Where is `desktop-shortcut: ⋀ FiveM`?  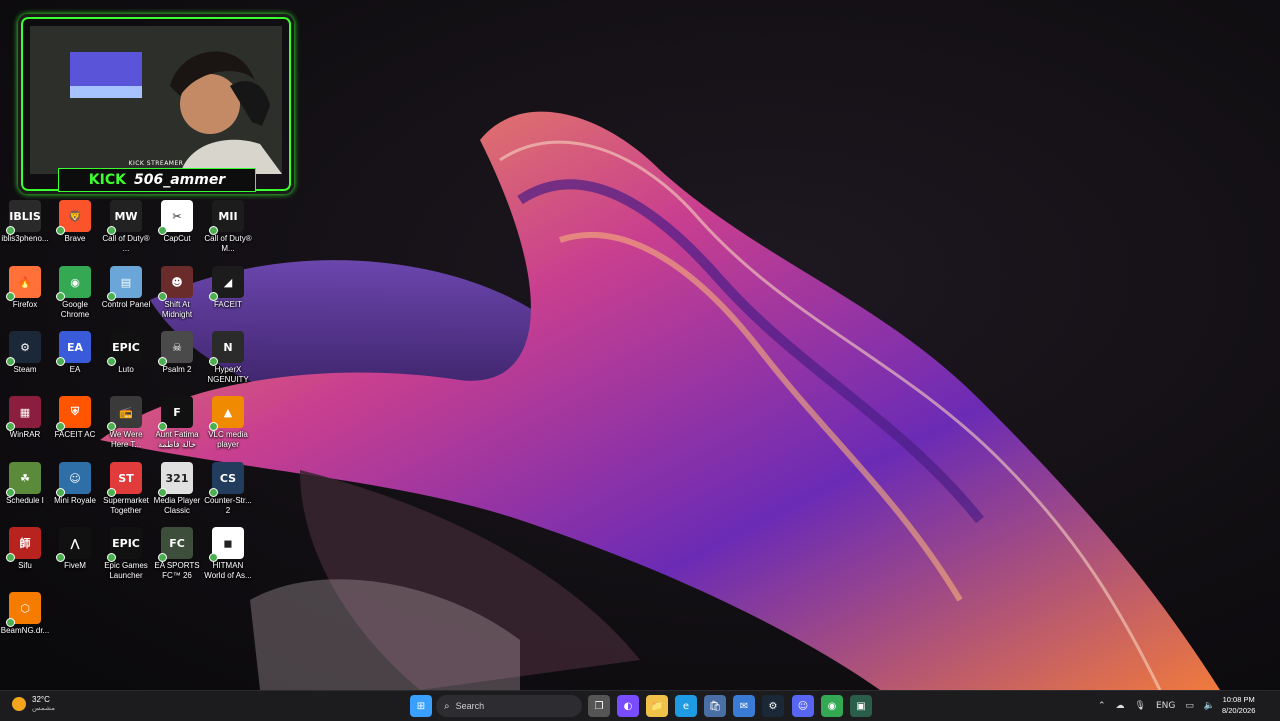 desktop-shortcut: ⋀ FiveM is located at coordinates (75, 549).